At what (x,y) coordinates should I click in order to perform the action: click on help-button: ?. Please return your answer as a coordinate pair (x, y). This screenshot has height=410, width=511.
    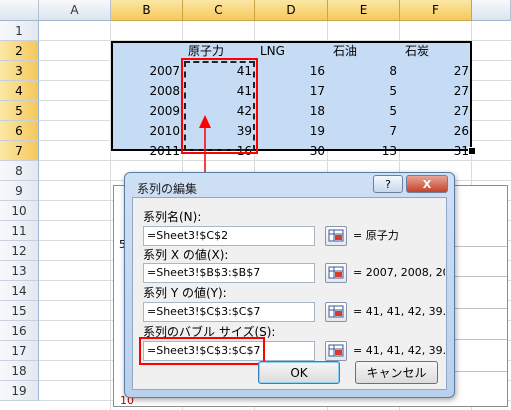
    Looking at the image, I should click on (388, 184).